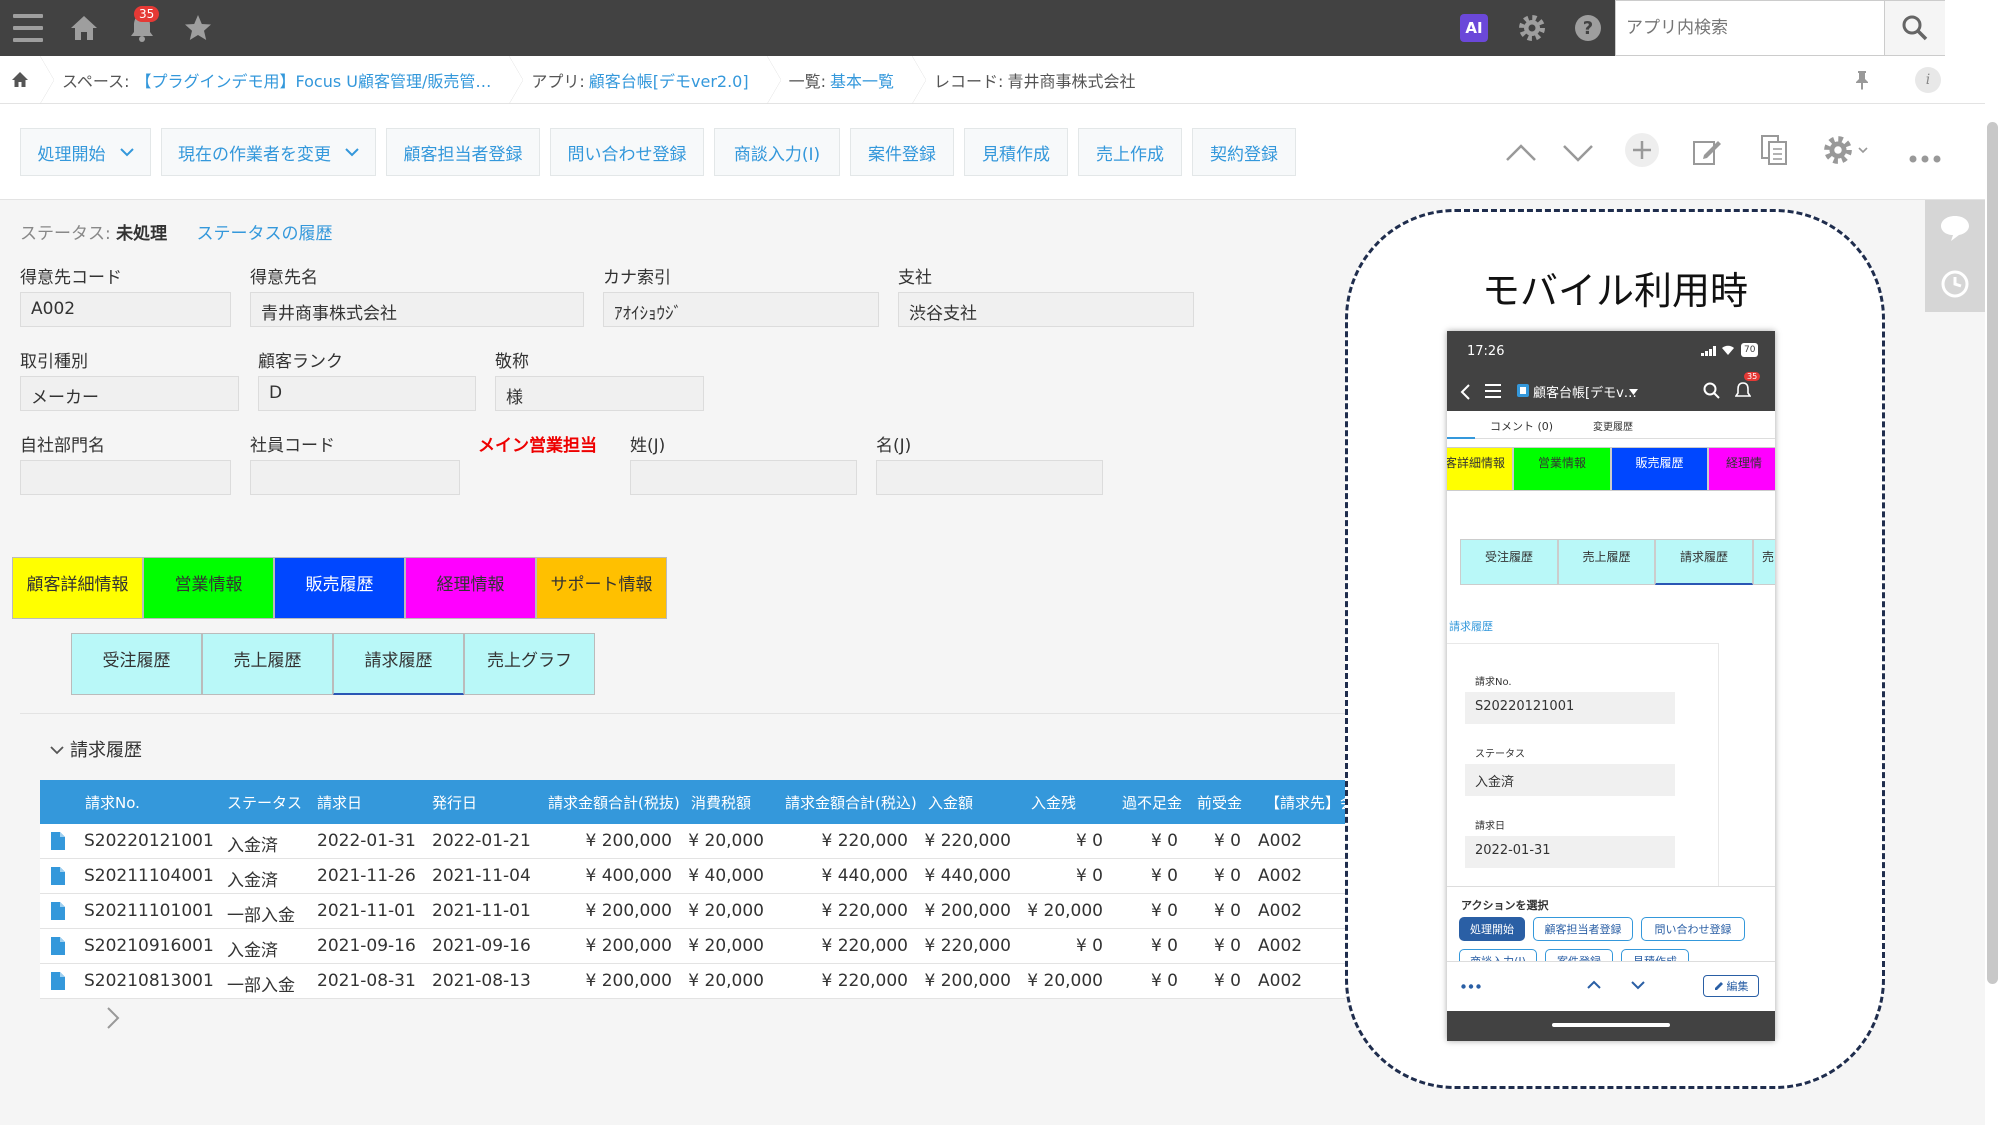 Image resolution: width=2000 pixels, height=1125 pixels. Describe the element at coordinates (454, 802) in the screenshot. I see `col-issue-date: 発行日` at that location.